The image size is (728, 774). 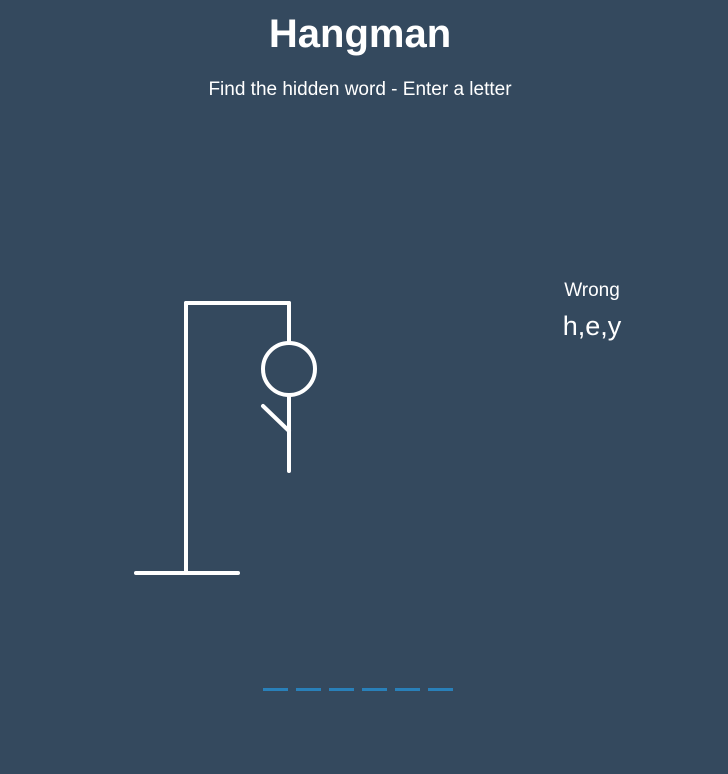 I want to click on hidden-word, so click(x=362, y=682).